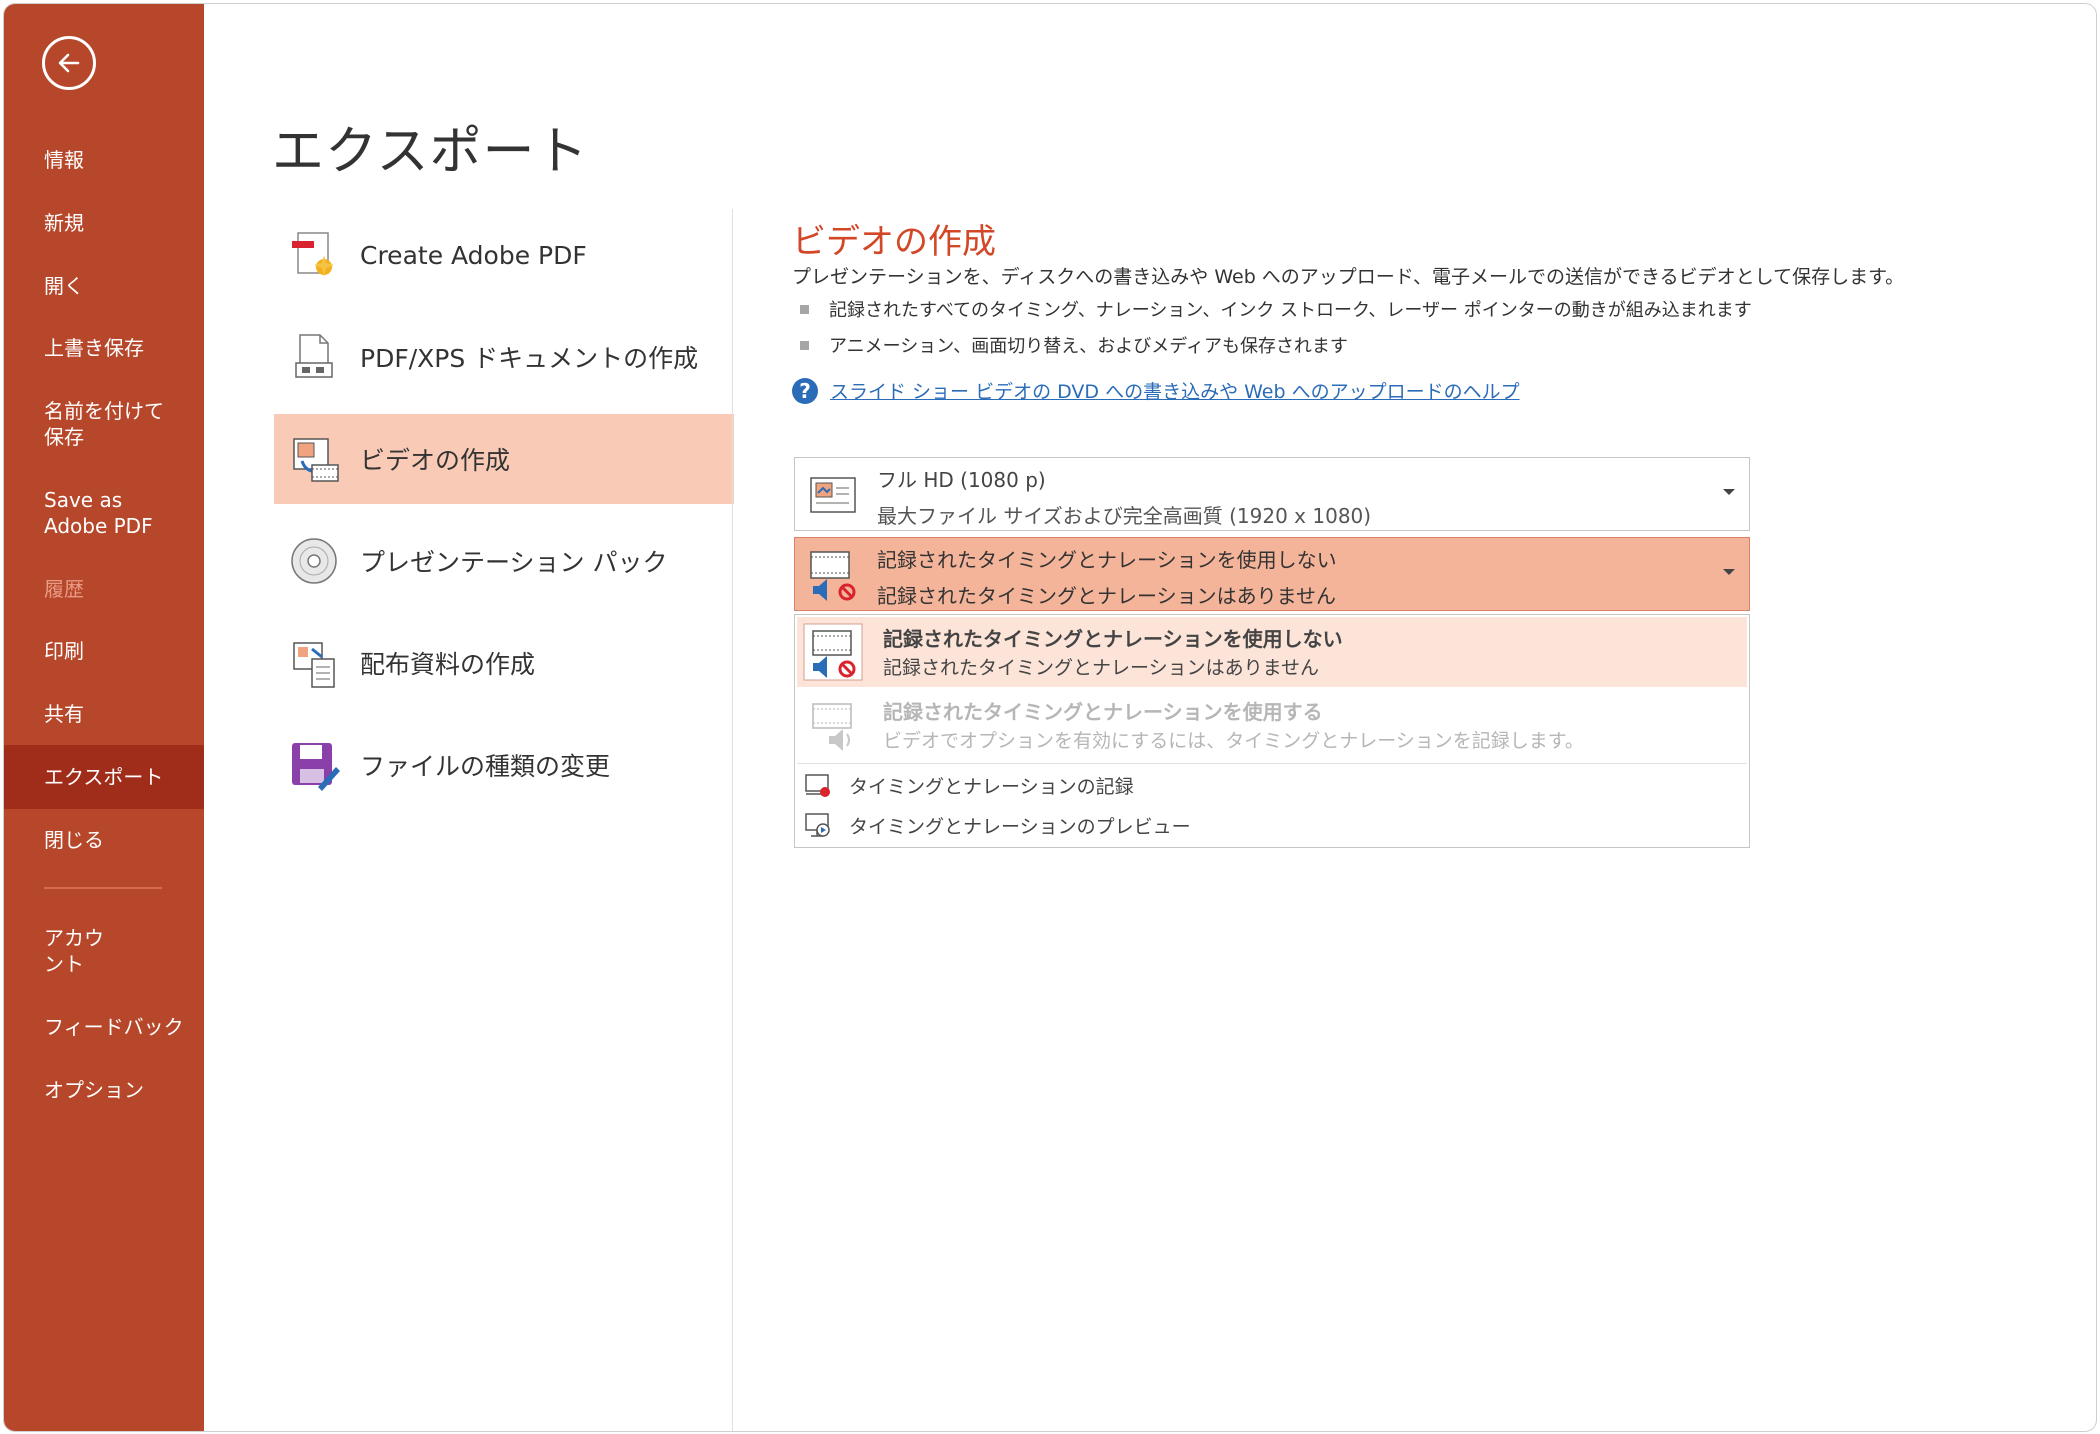 The height and width of the screenshot is (1434, 2100). I want to click on nav-history: 履歴, so click(104, 589).